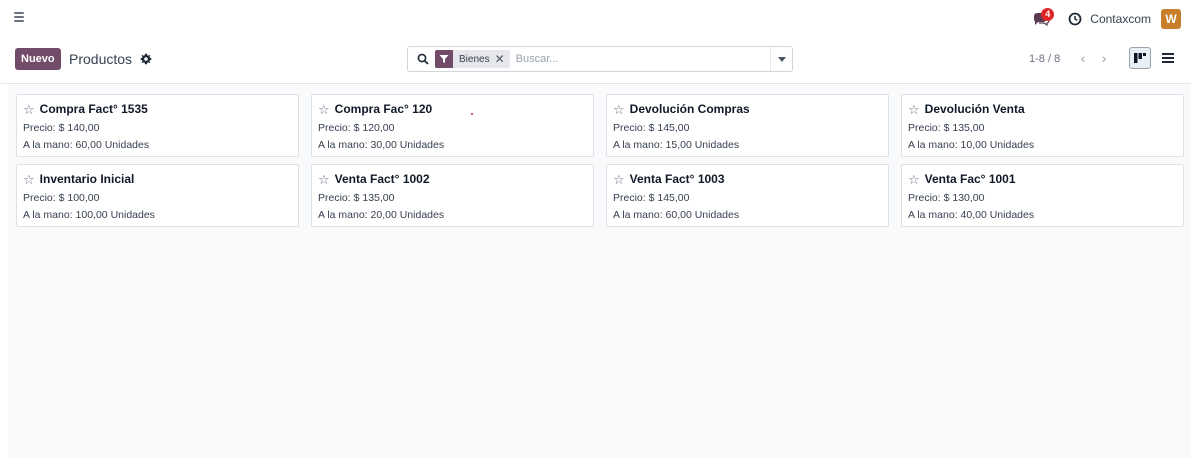 This screenshot has width=1191, height=458. What do you see at coordinates (974, 109) in the screenshot?
I see `product-name: Devolución Venta` at bounding box center [974, 109].